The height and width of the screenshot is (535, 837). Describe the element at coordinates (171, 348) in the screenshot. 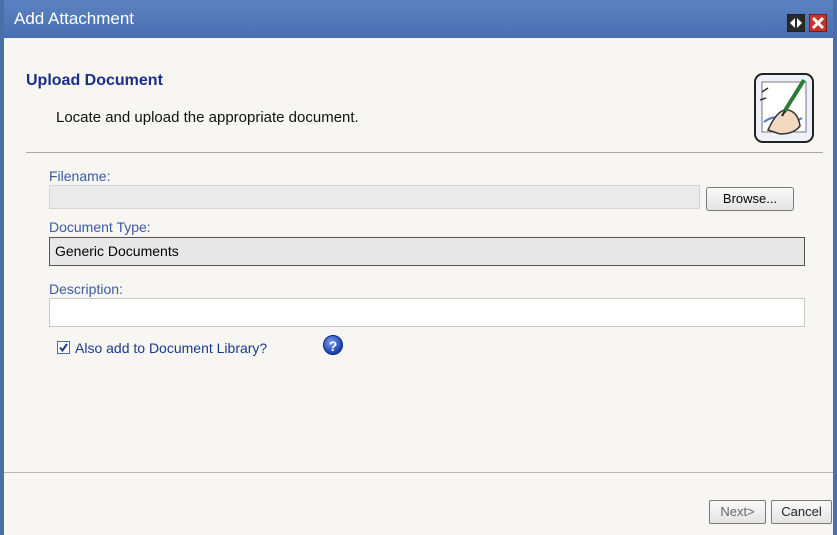

I see `document-library-label: Also add to Document Library?` at that location.